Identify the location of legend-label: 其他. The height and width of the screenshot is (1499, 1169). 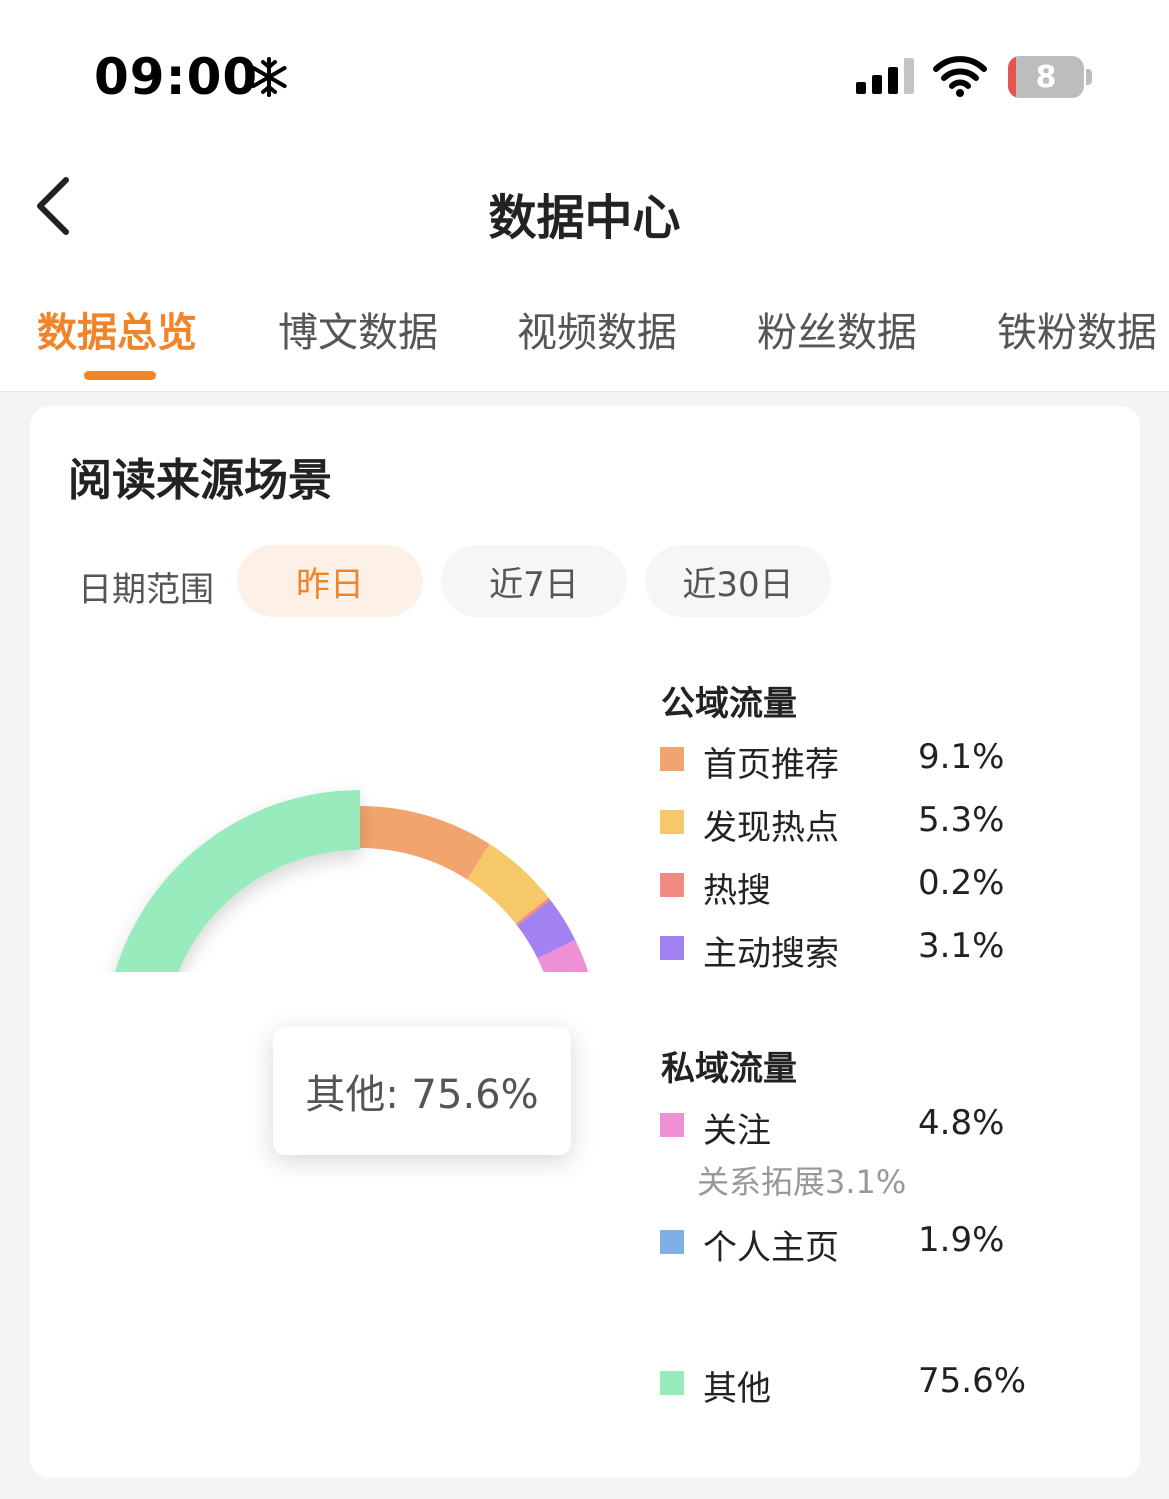
(737, 1389).